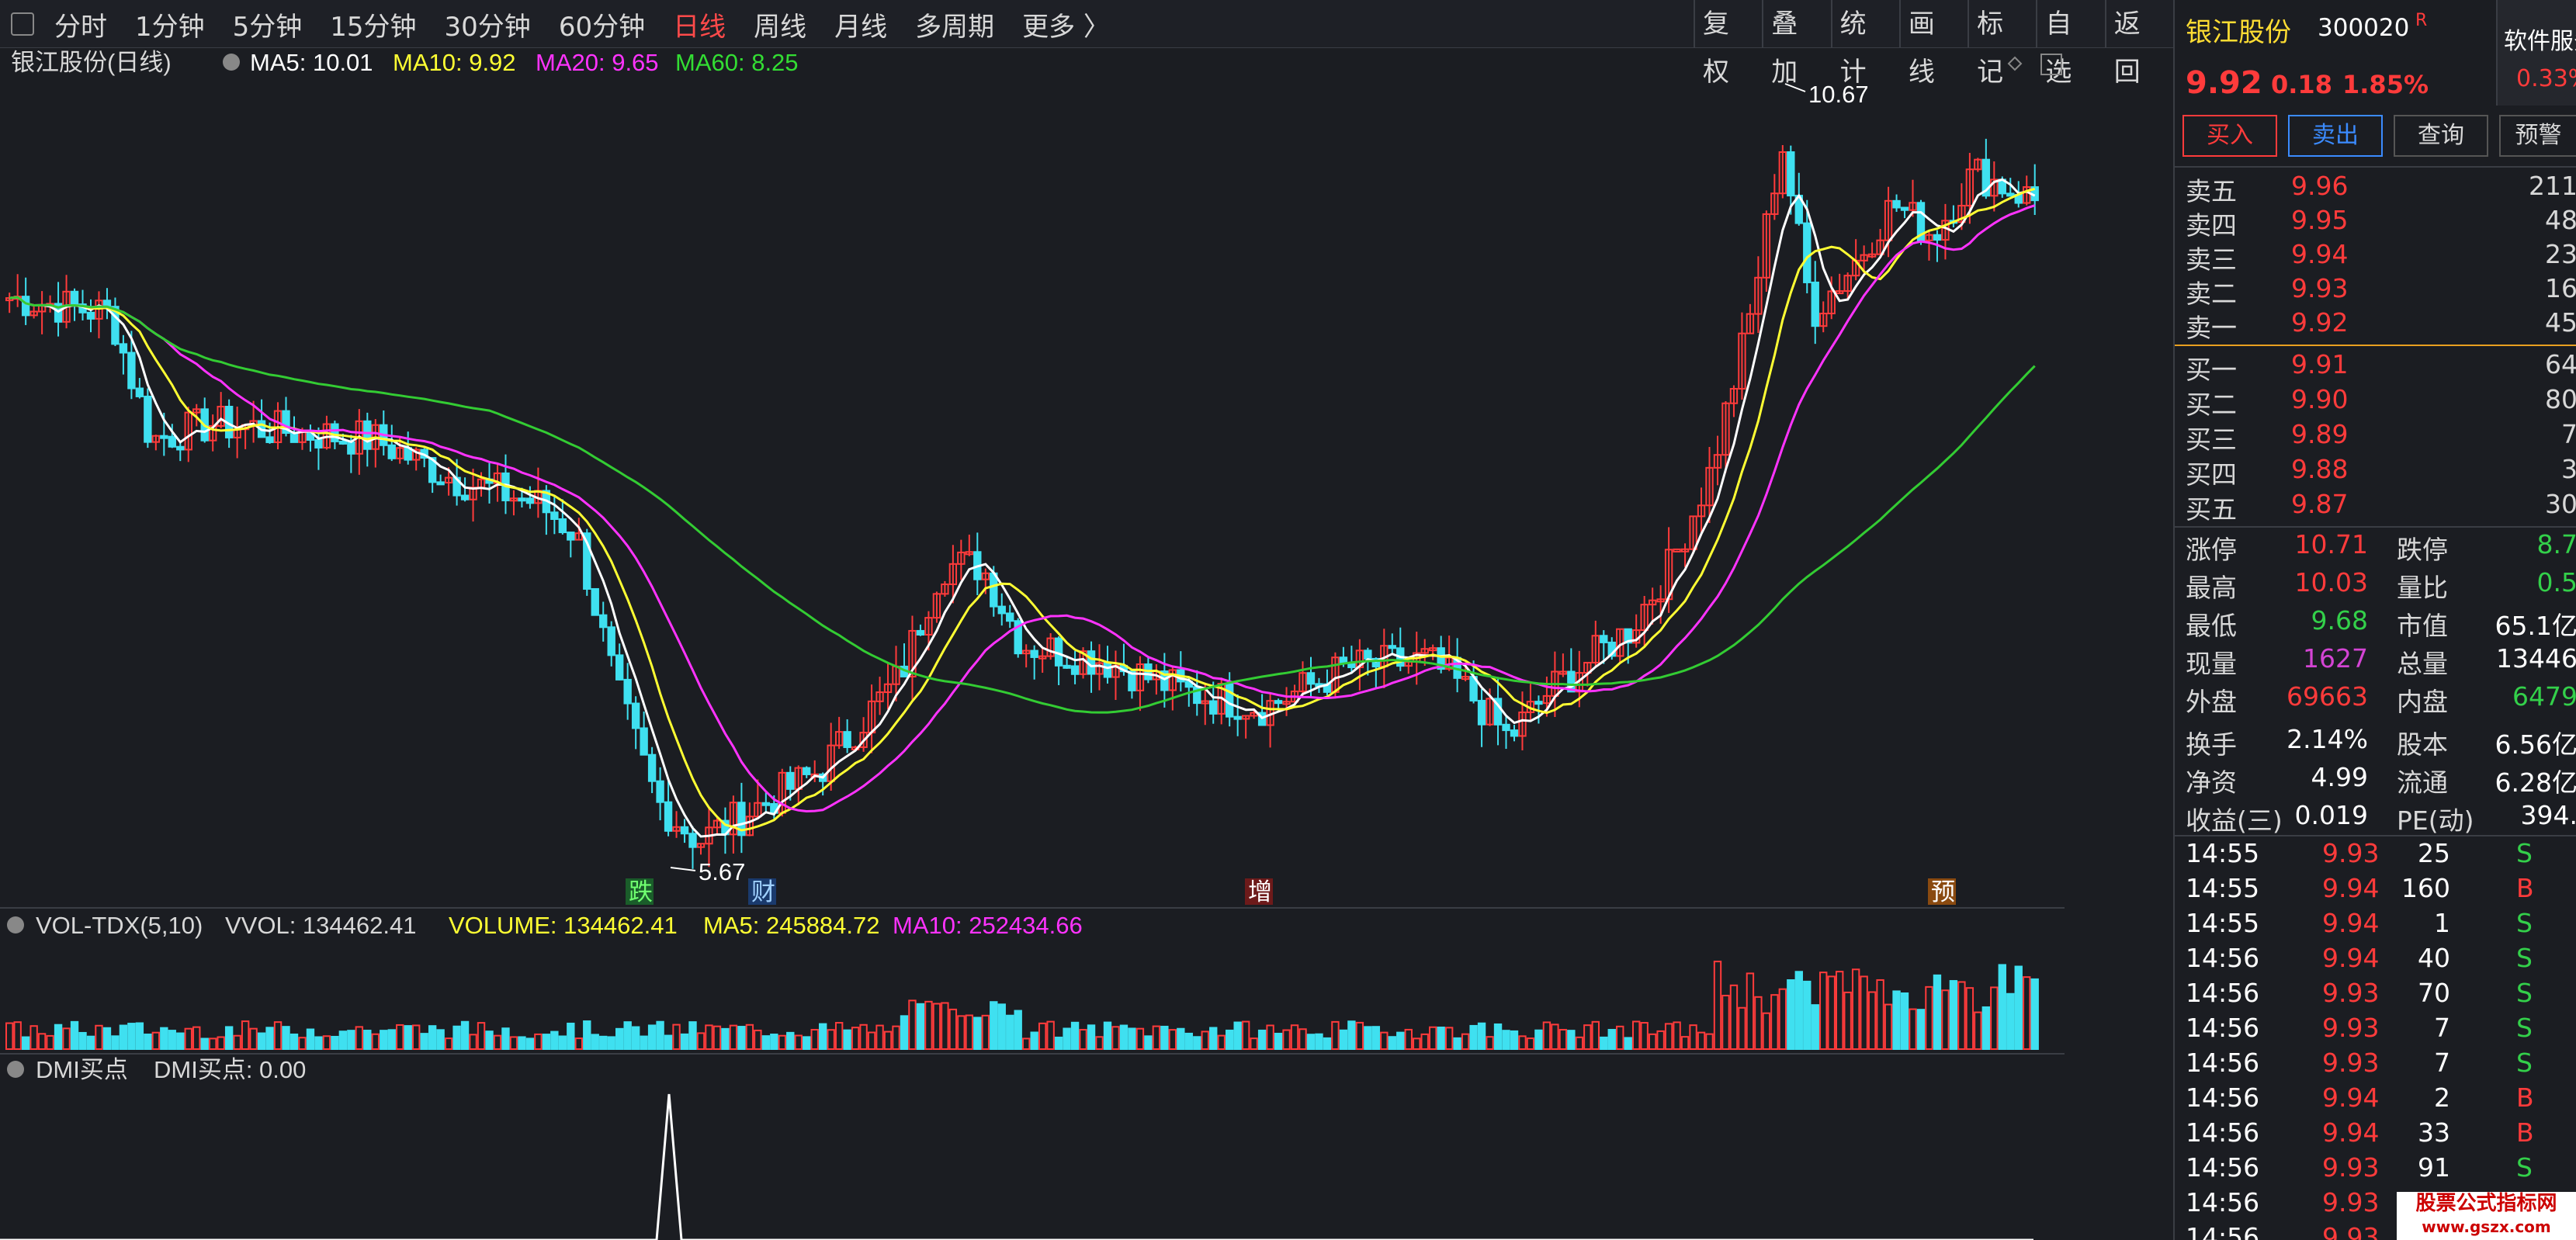 The height and width of the screenshot is (1240, 2576). What do you see at coordinates (2002, 44) in the screenshot?
I see `tool-button-4: 标记` at bounding box center [2002, 44].